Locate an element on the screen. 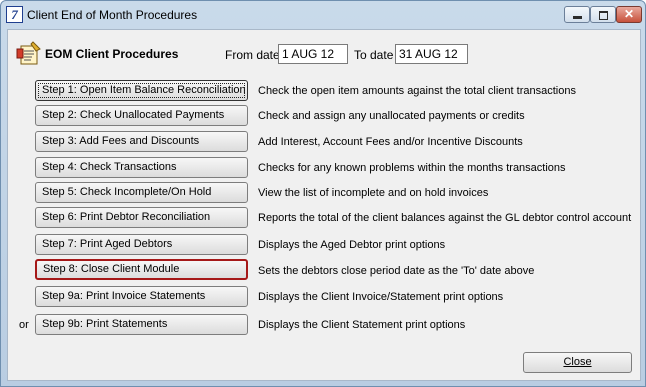  step-8-button: Step 8: Close Client Module is located at coordinates (141, 269).